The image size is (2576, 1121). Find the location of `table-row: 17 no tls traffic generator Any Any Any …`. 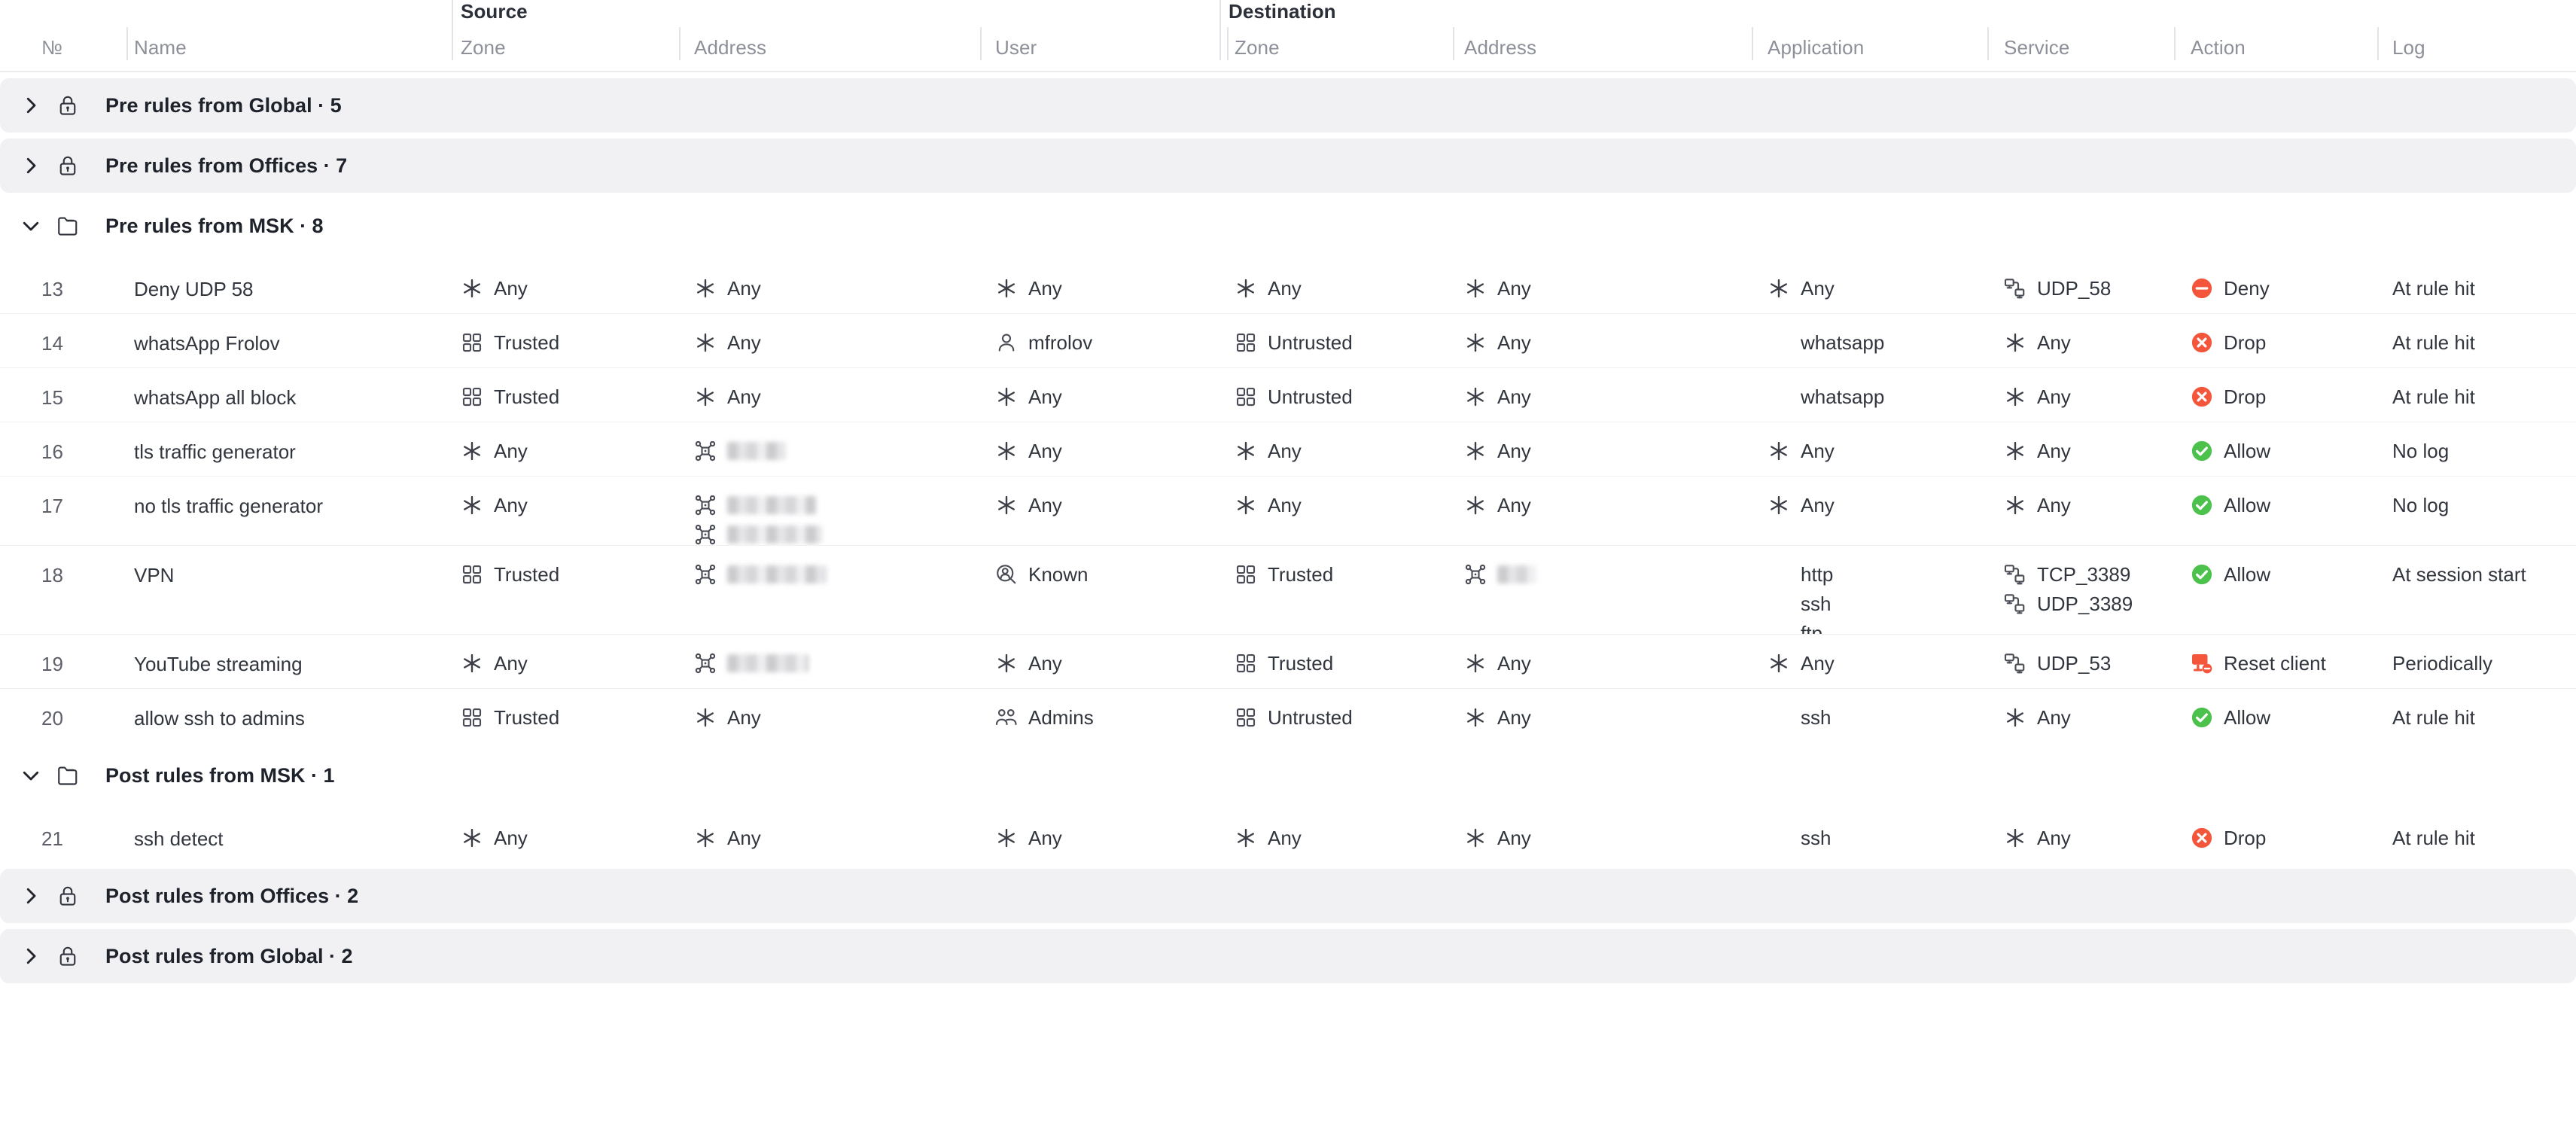

table-row: 17 no tls traffic generator Any Any Any … is located at coordinates (1288, 510).